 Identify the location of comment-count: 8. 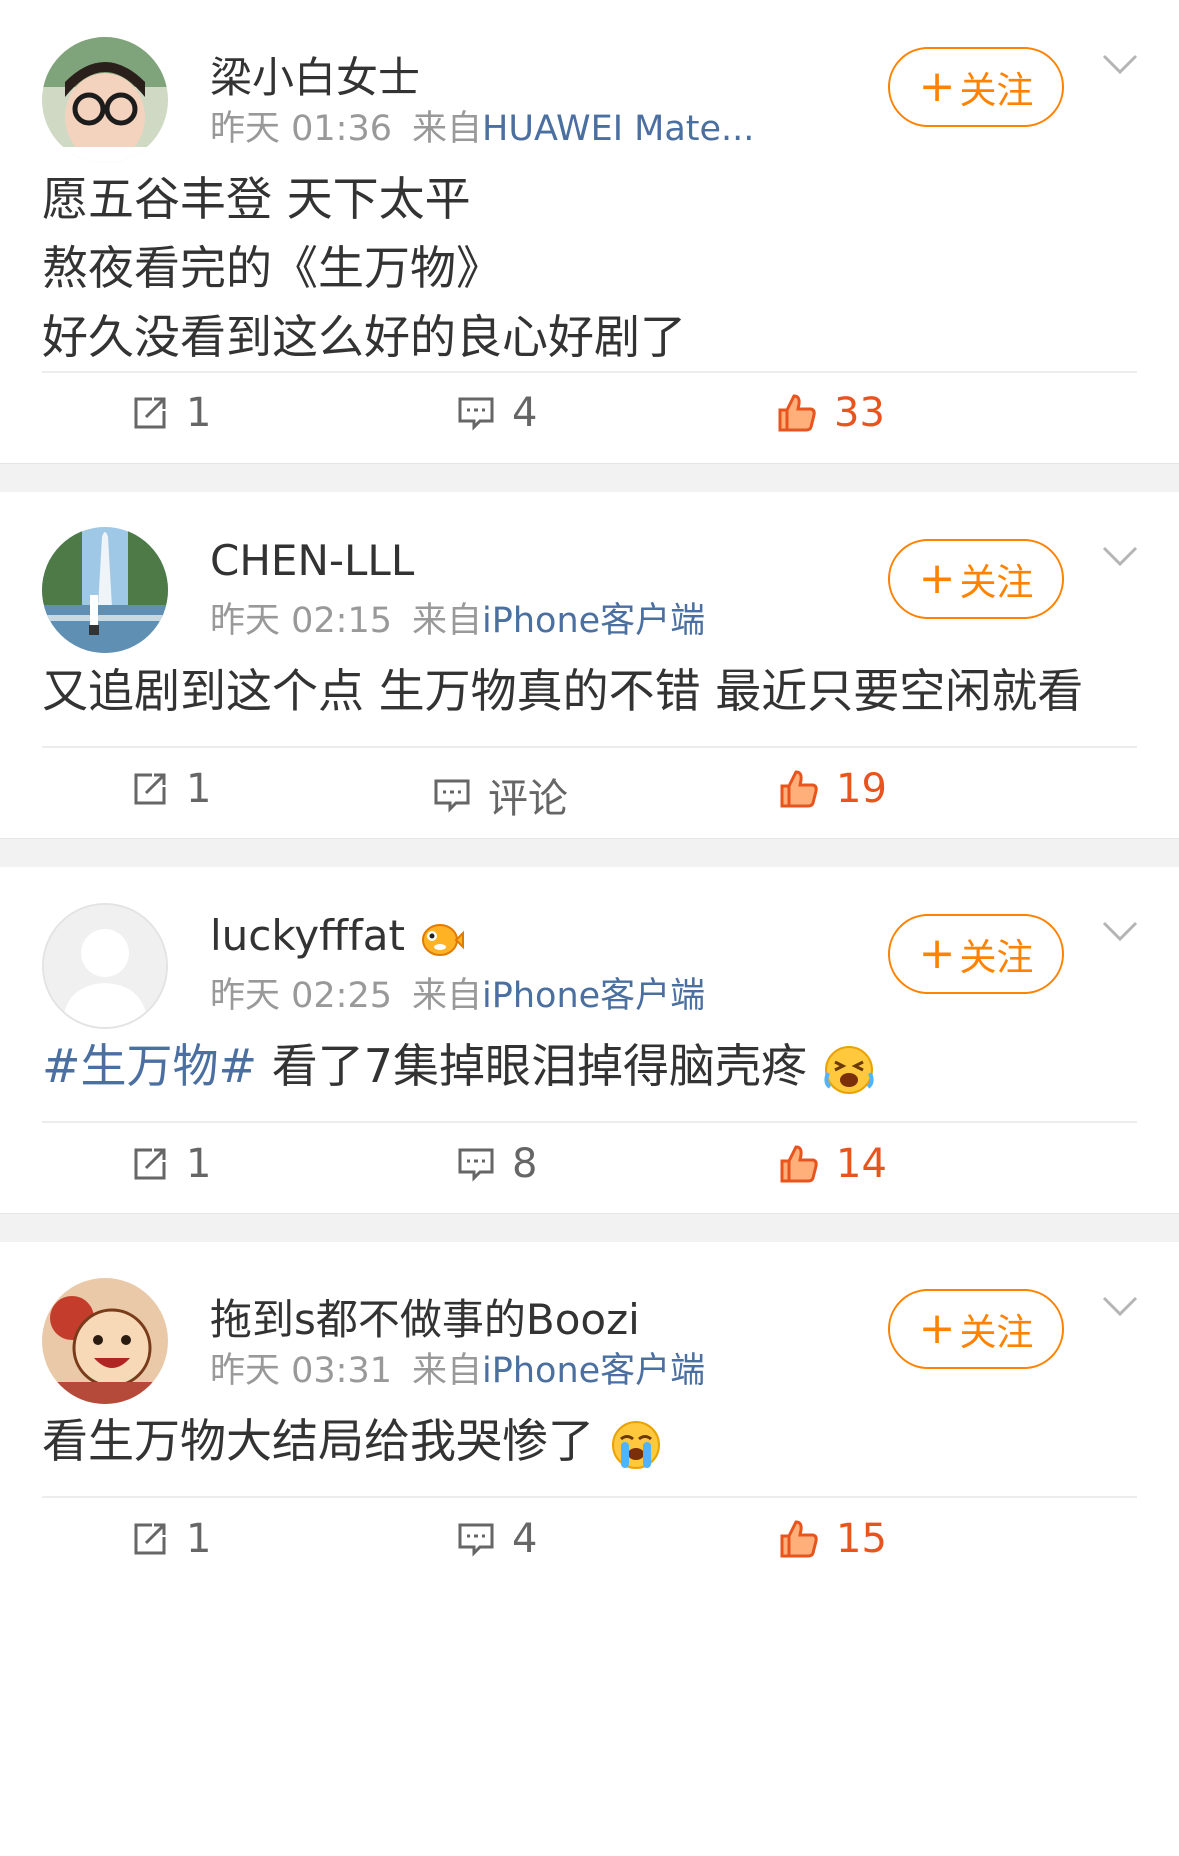
(525, 1164).